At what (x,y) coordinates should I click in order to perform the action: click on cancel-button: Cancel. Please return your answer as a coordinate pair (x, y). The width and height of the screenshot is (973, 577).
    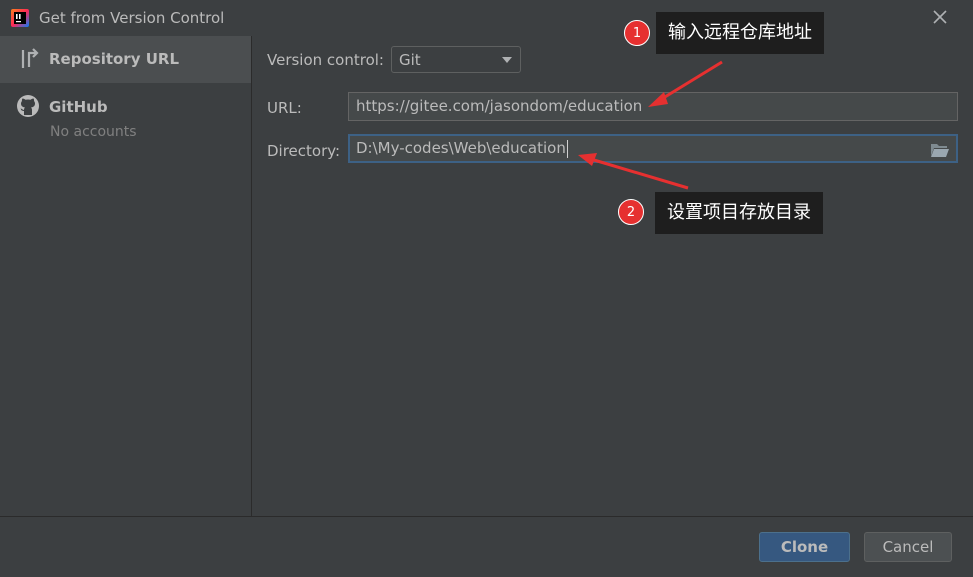
    Looking at the image, I should click on (908, 547).